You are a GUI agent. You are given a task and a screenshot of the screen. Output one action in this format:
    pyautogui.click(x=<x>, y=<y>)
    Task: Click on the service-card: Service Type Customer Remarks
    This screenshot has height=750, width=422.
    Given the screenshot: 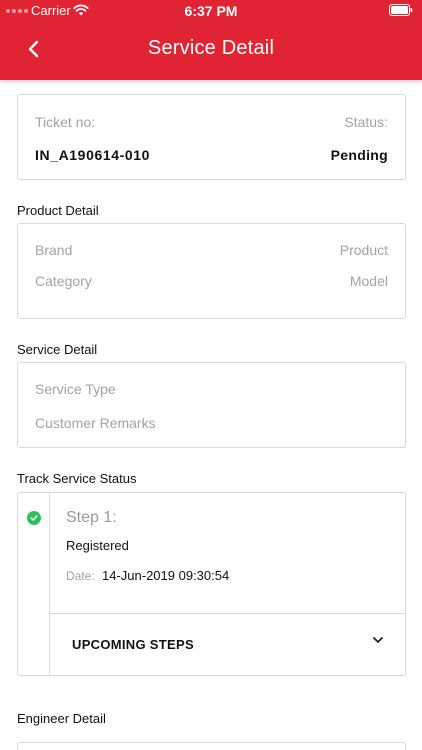 What is the action you would take?
    pyautogui.click(x=211, y=405)
    